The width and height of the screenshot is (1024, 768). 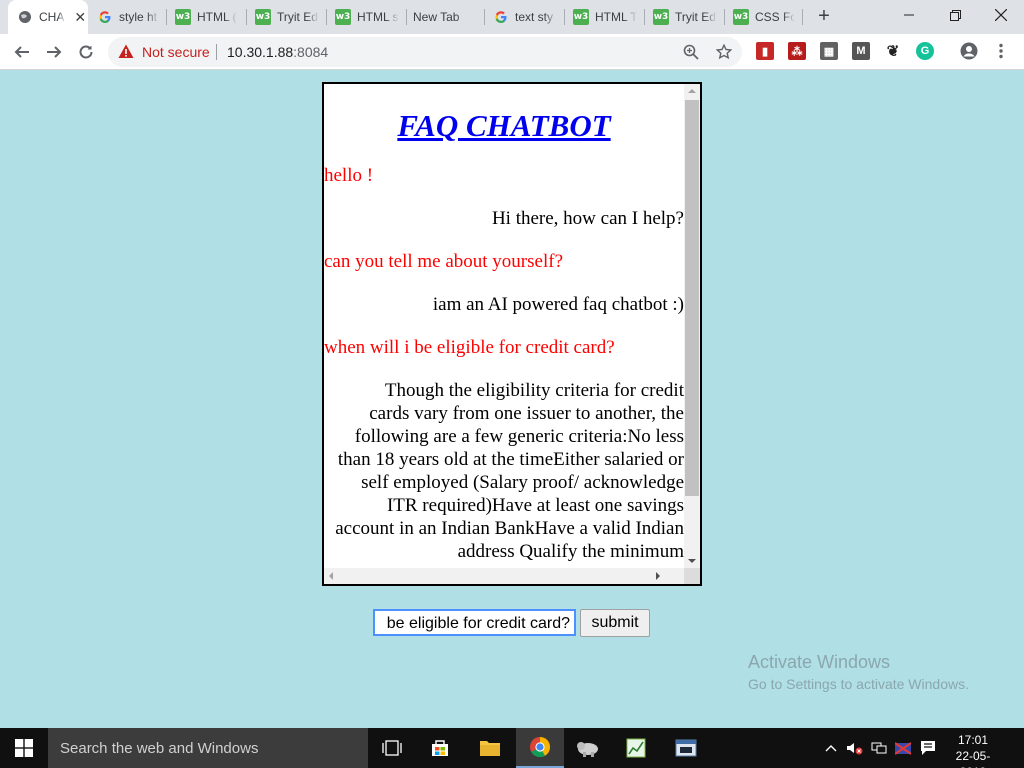 I want to click on url-text: 10.30.1.88:8084, so click(x=277, y=52).